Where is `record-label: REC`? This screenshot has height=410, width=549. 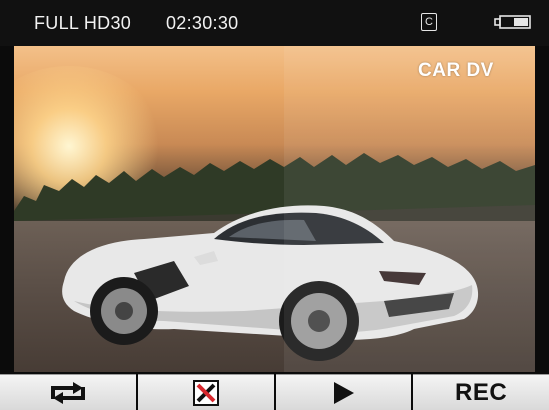 record-label: REC is located at coordinates (481, 392).